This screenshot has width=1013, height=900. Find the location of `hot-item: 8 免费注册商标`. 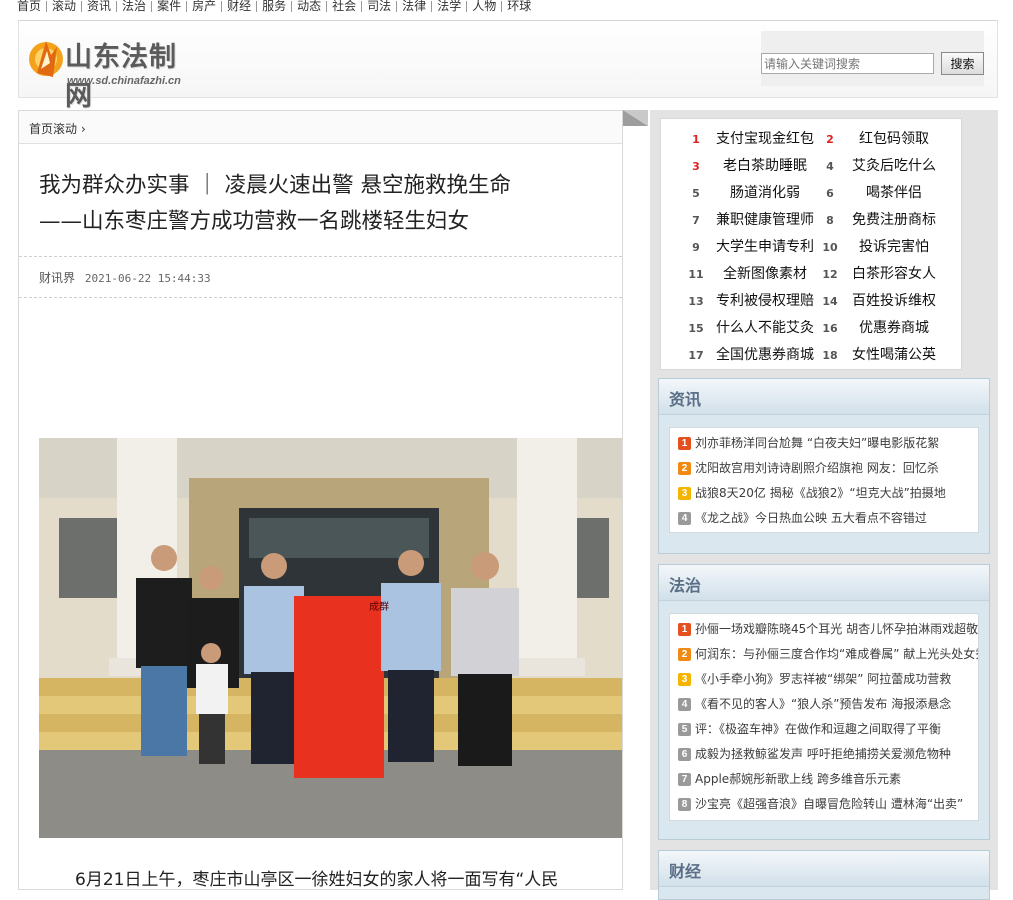

hot-item: 8 免费注册商标 is located at coordinates (885, 220).